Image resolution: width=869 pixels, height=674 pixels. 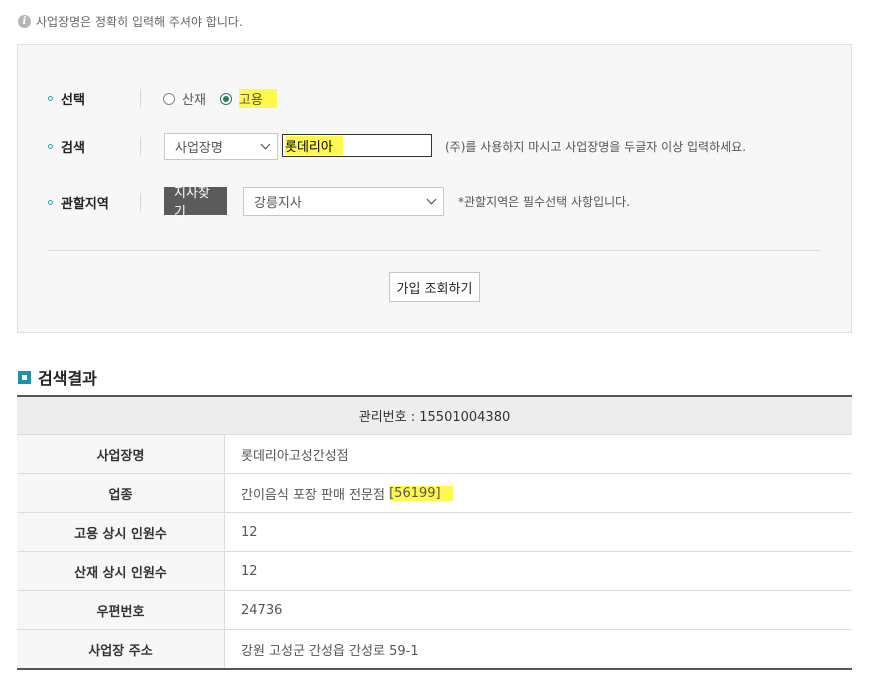 What do you see at coordinates (24, 377) in the screenshot?
I see `square-bullet-icon` at bounding box center [24, 377].